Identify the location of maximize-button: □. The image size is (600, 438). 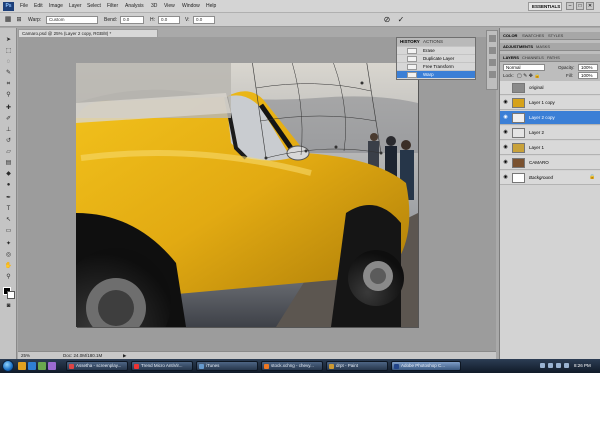
(580, 6).